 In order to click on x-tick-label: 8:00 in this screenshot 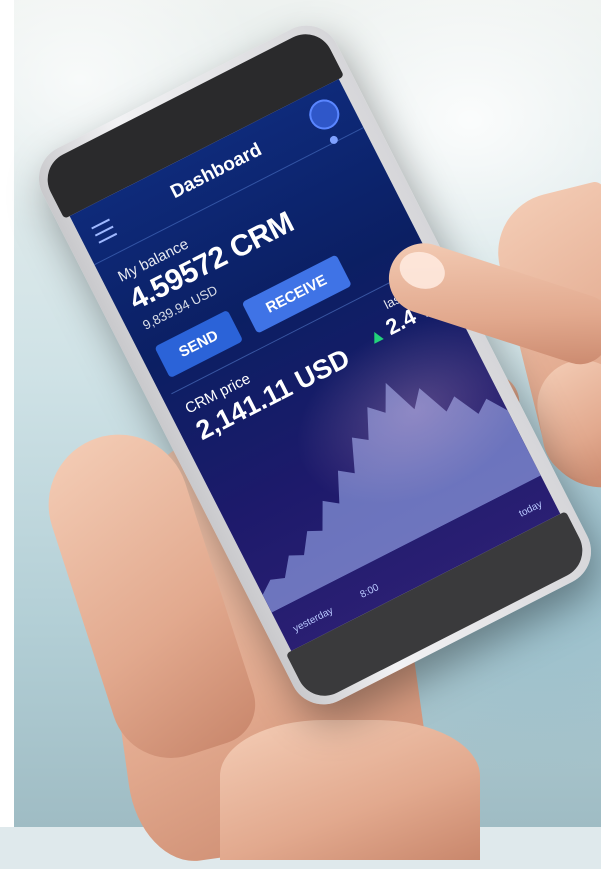, I will do `click(369, 591)`.